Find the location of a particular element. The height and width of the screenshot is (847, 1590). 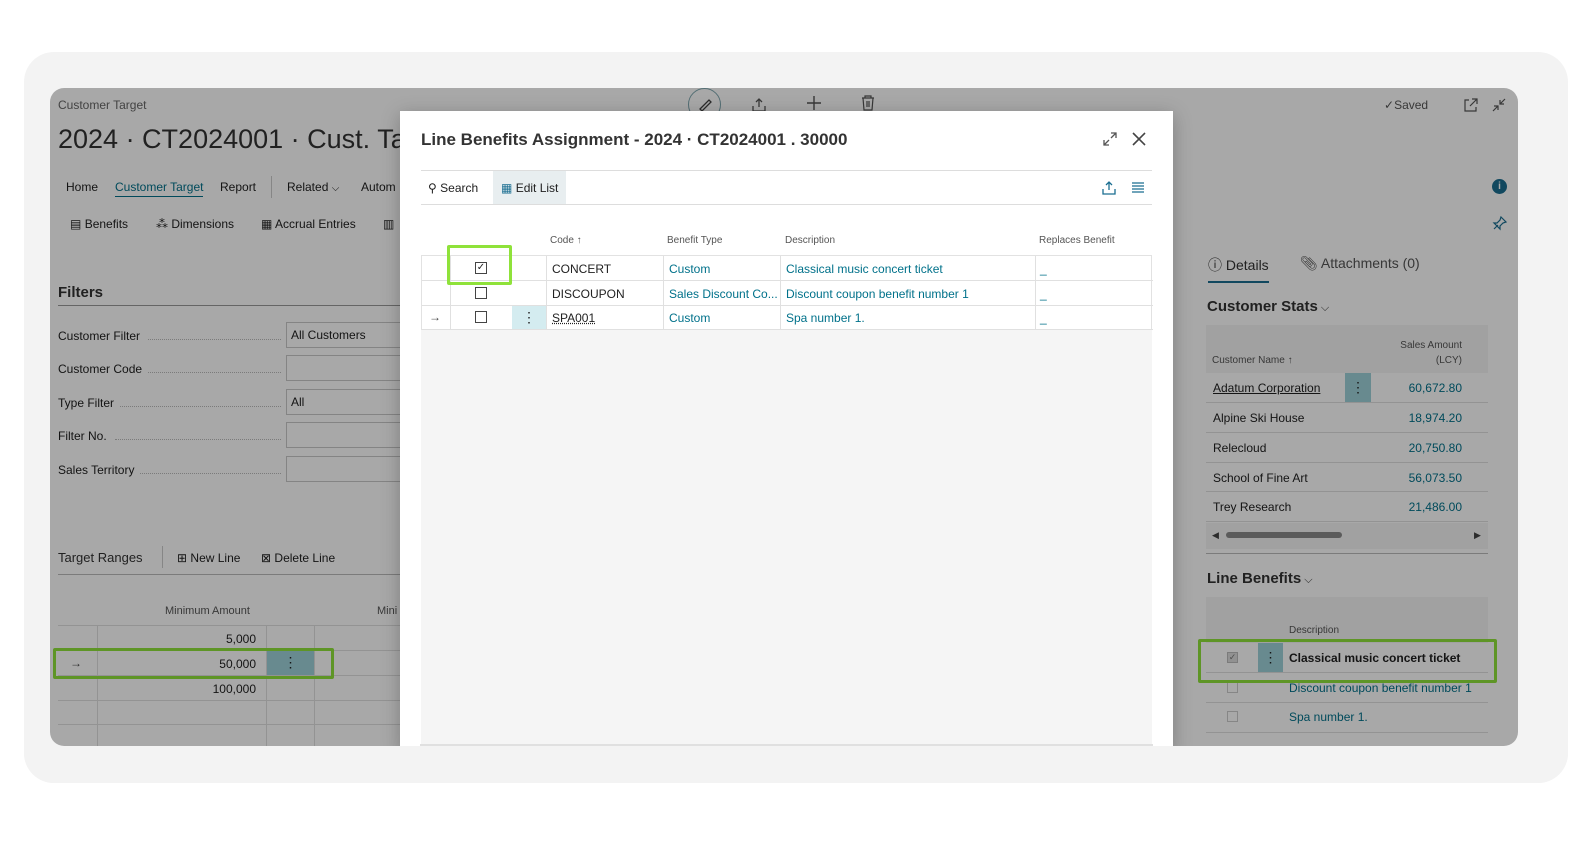

row-1-replaces: _ is located at coordinates (1043, 269).